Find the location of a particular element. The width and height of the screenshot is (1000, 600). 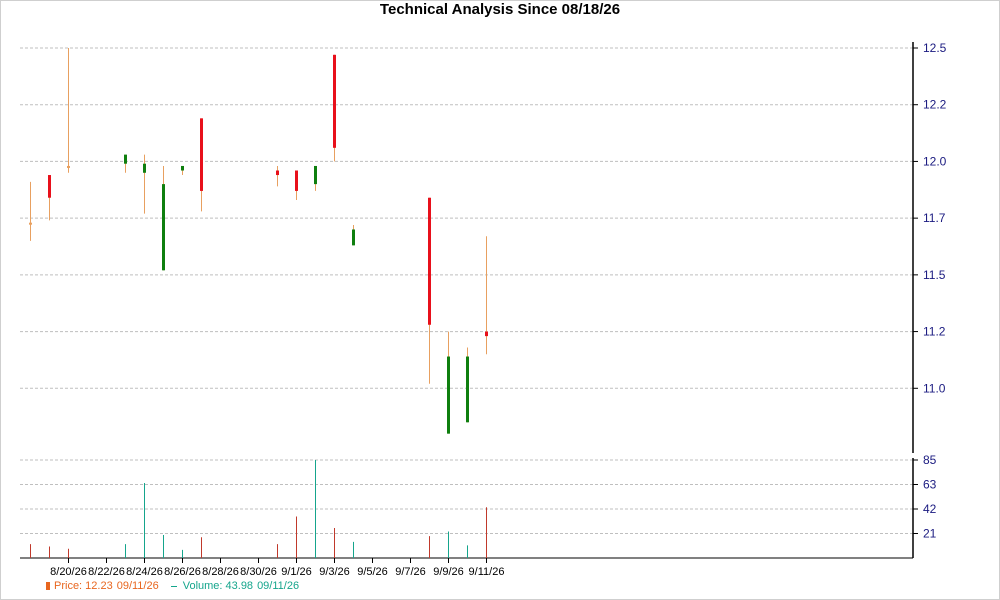

volume-tick-label: 63 is located at coordinates (930, 485).